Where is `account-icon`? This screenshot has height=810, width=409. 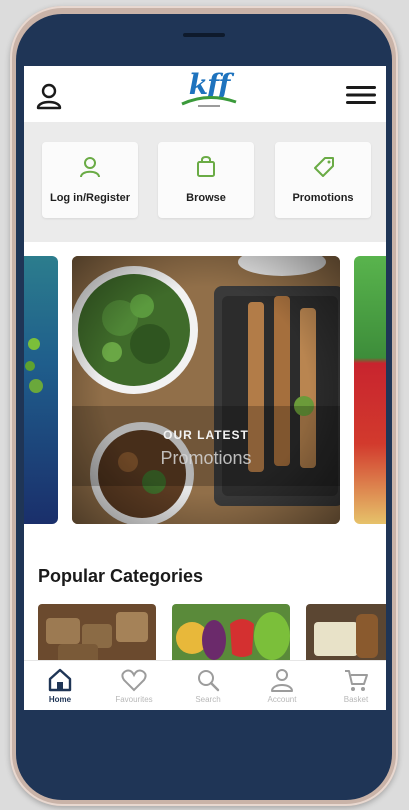
account-icon is located at coordinates (282, 680).